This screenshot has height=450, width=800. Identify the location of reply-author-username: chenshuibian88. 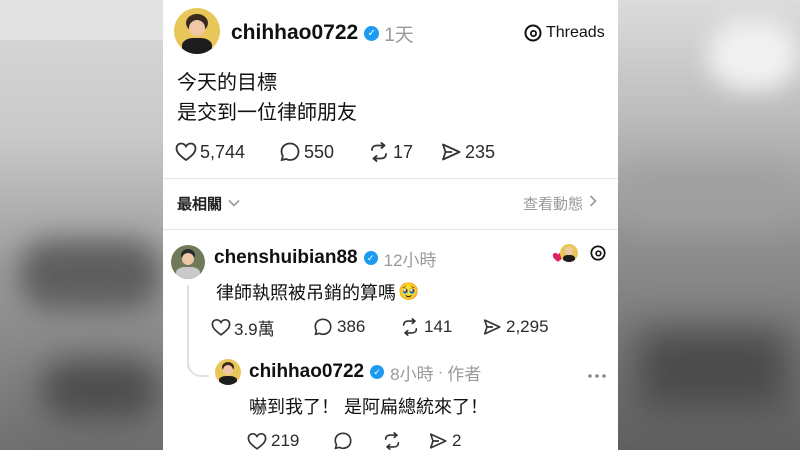
(286, 258).